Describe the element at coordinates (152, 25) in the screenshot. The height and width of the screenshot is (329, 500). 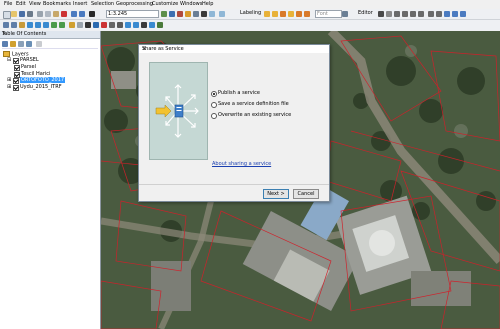
I see `time-slider-icon` at that location.